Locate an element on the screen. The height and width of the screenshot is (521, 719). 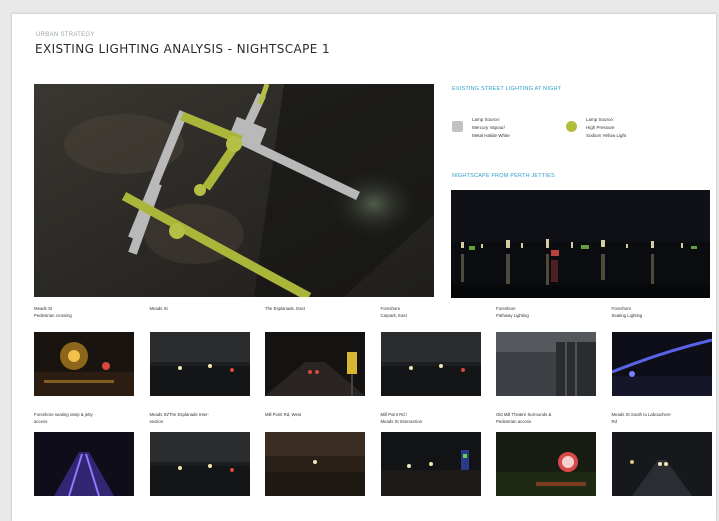
photo-caption: Mill Point Rd, West is located at coordinates (317, 415).